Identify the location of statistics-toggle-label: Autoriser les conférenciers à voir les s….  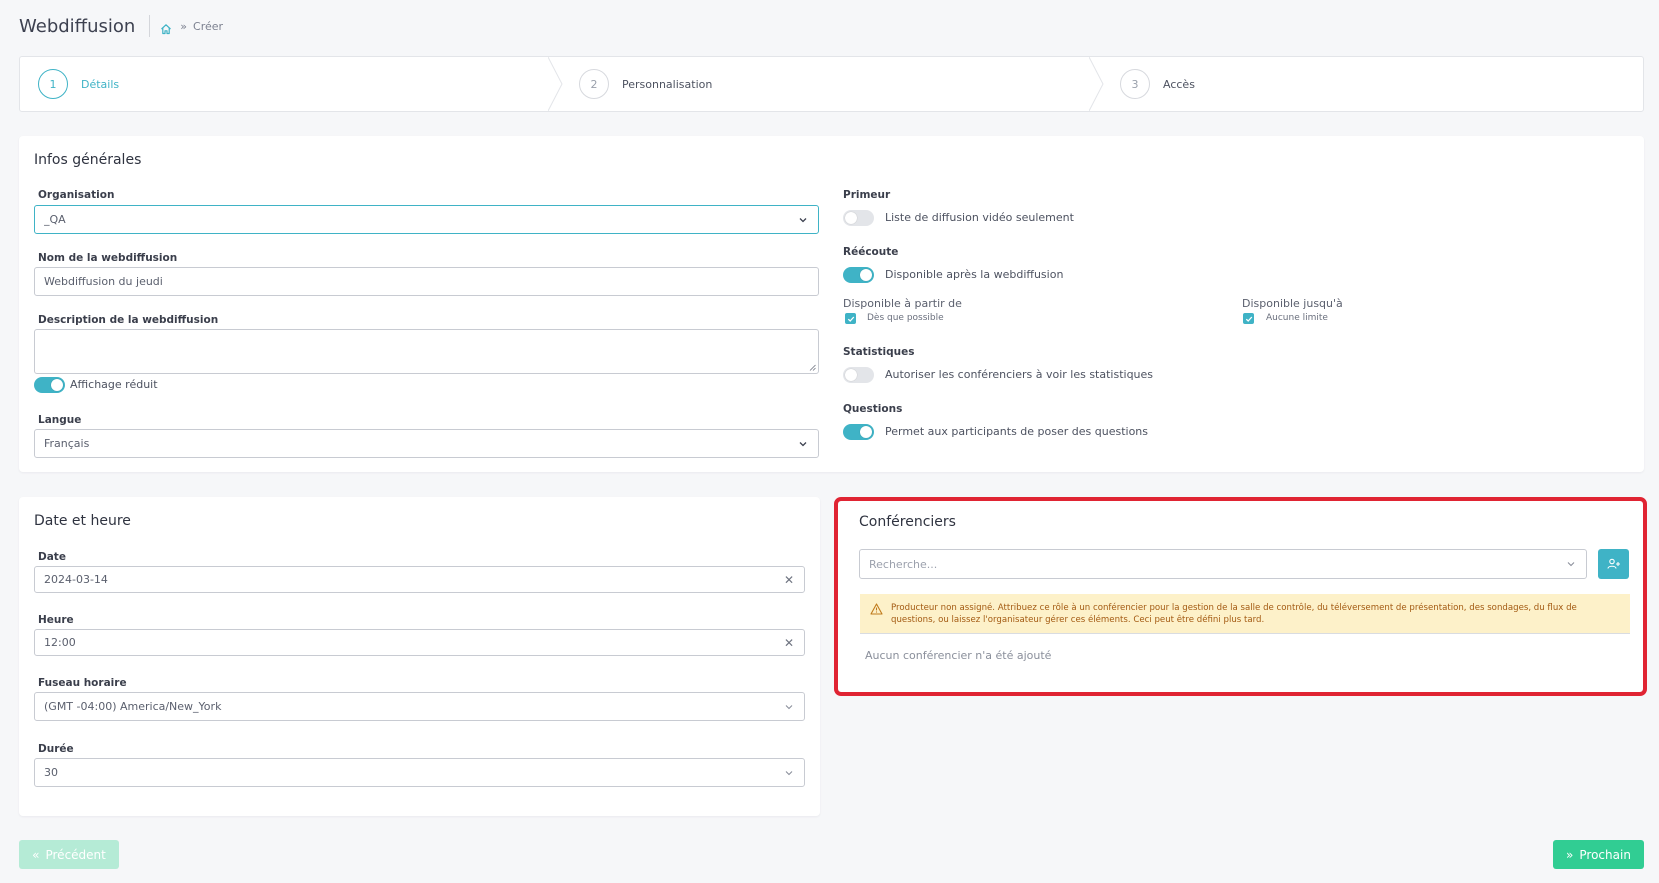
(1019, 374).